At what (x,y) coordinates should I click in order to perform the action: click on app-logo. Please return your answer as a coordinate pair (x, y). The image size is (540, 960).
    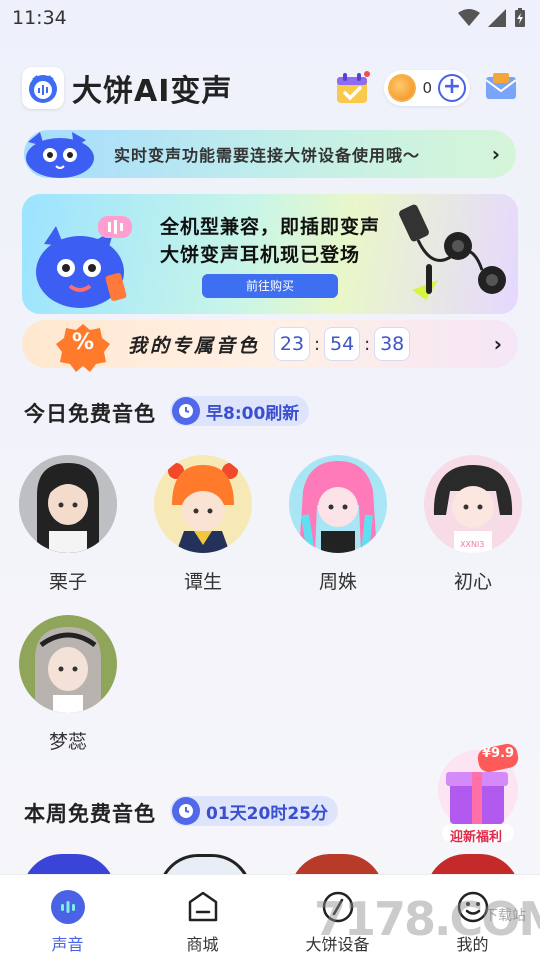
    Looking at the image, I should click on (43, 88).